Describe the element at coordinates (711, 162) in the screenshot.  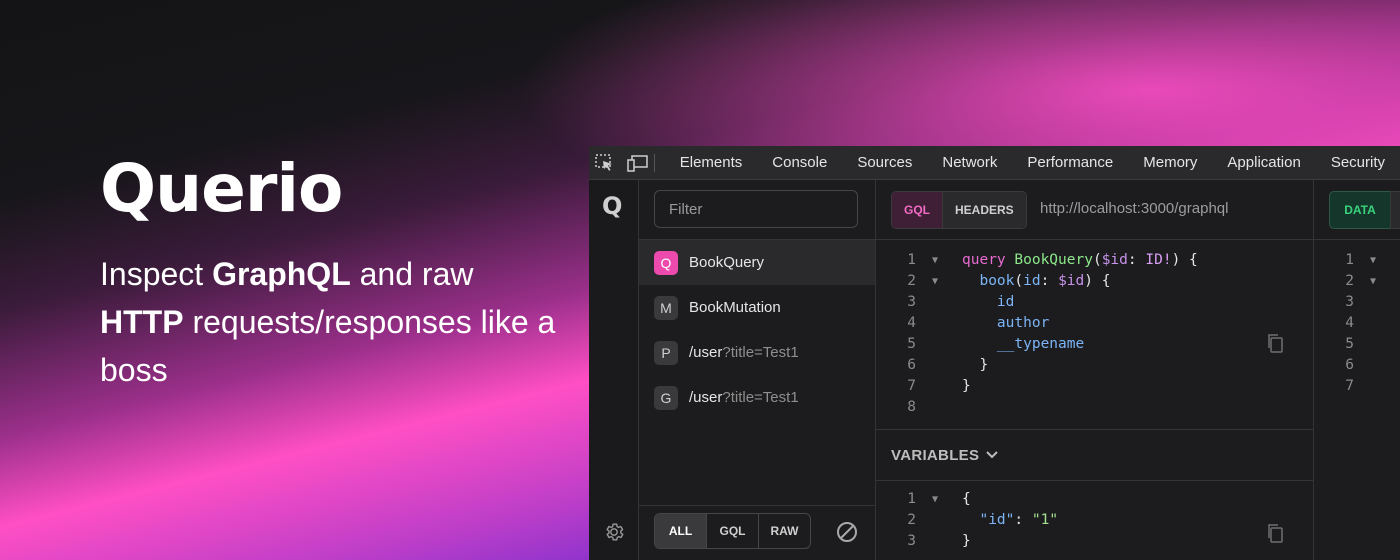
I see `tab-elements: Elements` at that location.